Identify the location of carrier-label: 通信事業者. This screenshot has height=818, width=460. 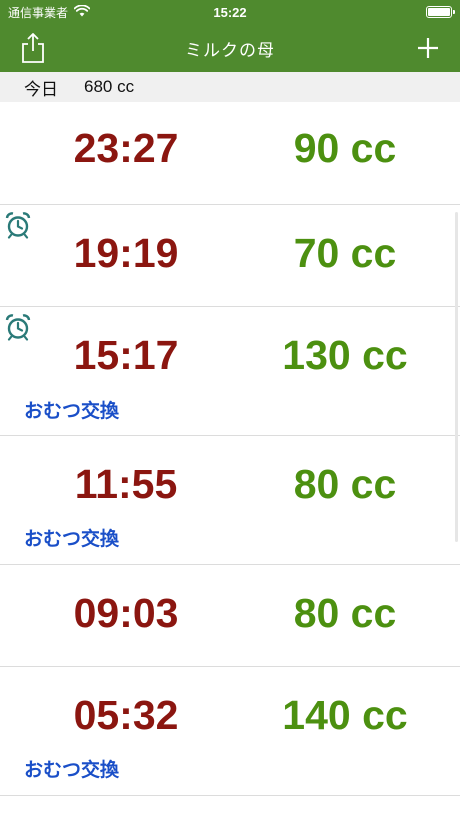
(38, 12).